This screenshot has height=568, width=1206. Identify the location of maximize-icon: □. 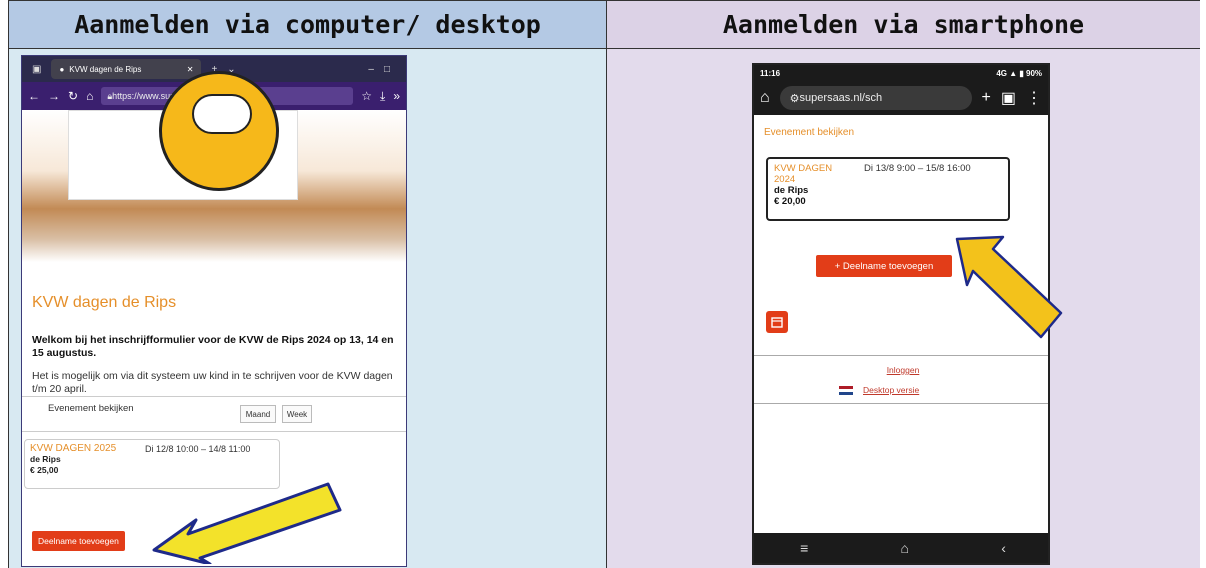
(387, 69).